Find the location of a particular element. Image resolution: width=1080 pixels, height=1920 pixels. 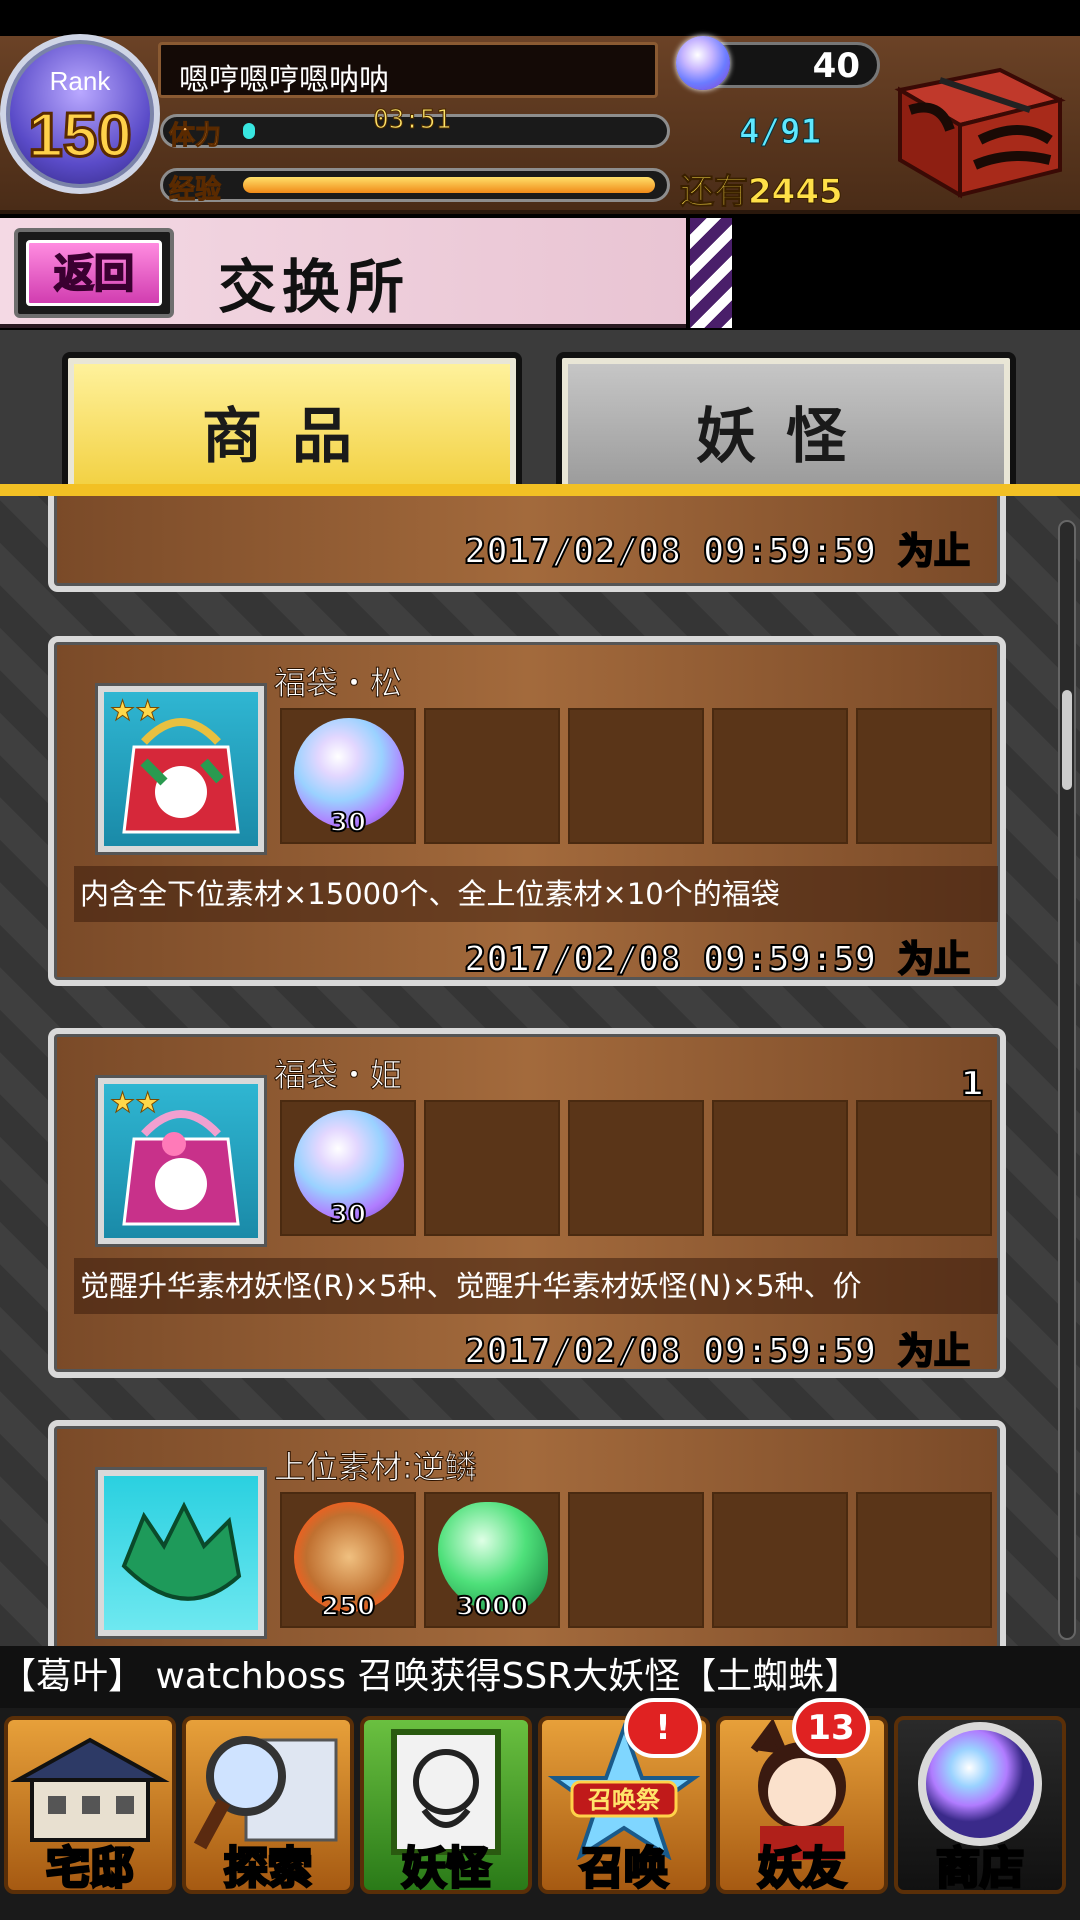

tab-yokai: 妖怪 is located at coordinates (786, 421).